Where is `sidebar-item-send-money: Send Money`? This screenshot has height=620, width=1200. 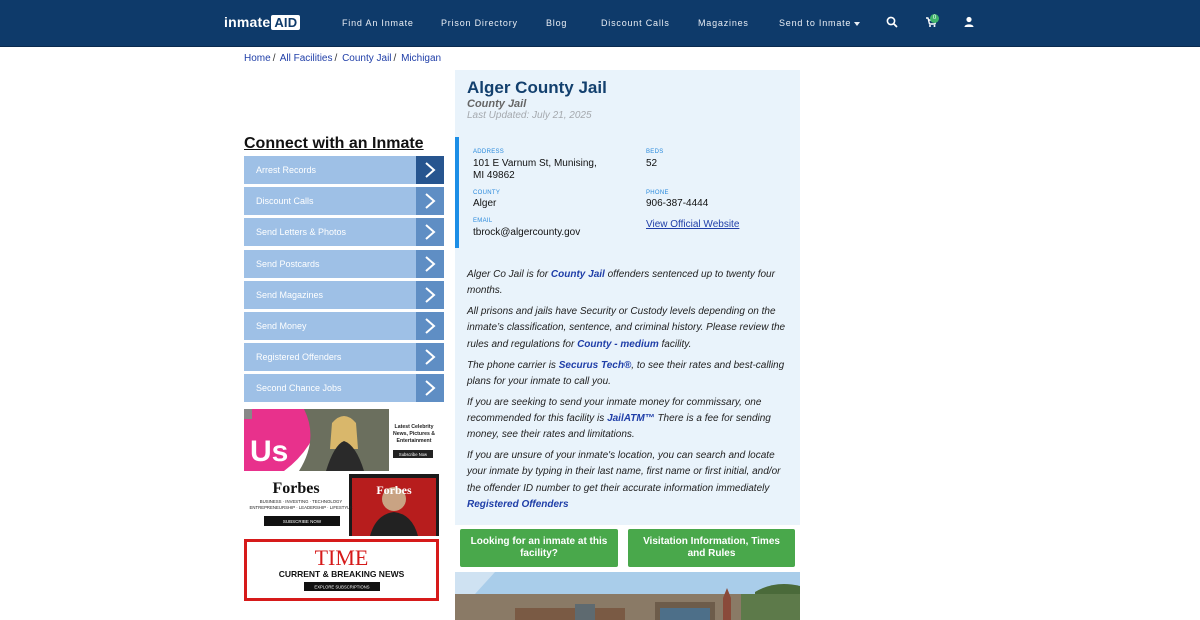
sidebar-item-send-money: Send Money is located at coordinates (344, 325).